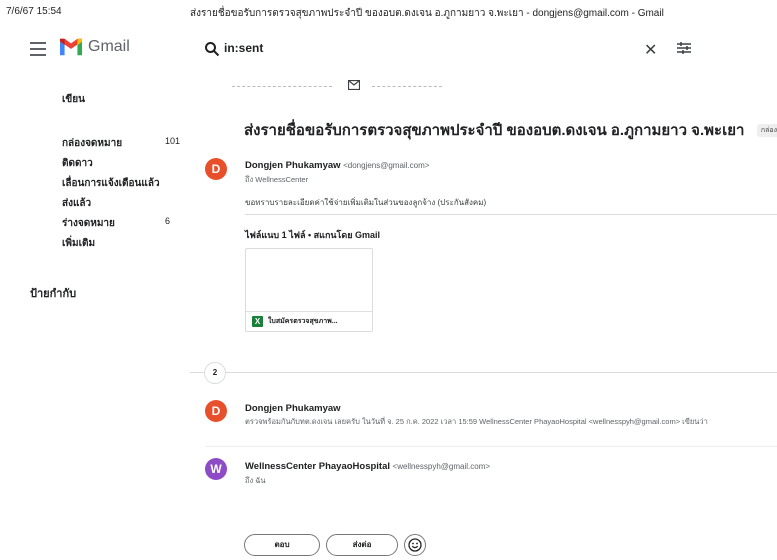 Image resolution: width=777 pixels, height=560 pixels. I want to click on inbox-label-chip: กล่องจดหมาย ×, so click(766, 130).